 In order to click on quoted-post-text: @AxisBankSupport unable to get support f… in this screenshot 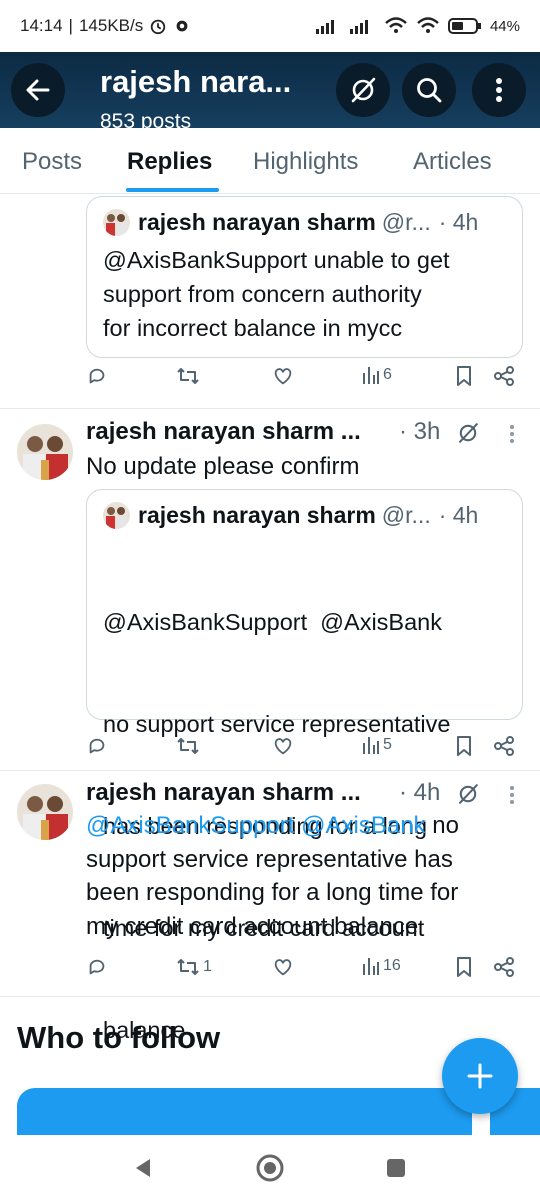, I will do `click(276, 294)`.